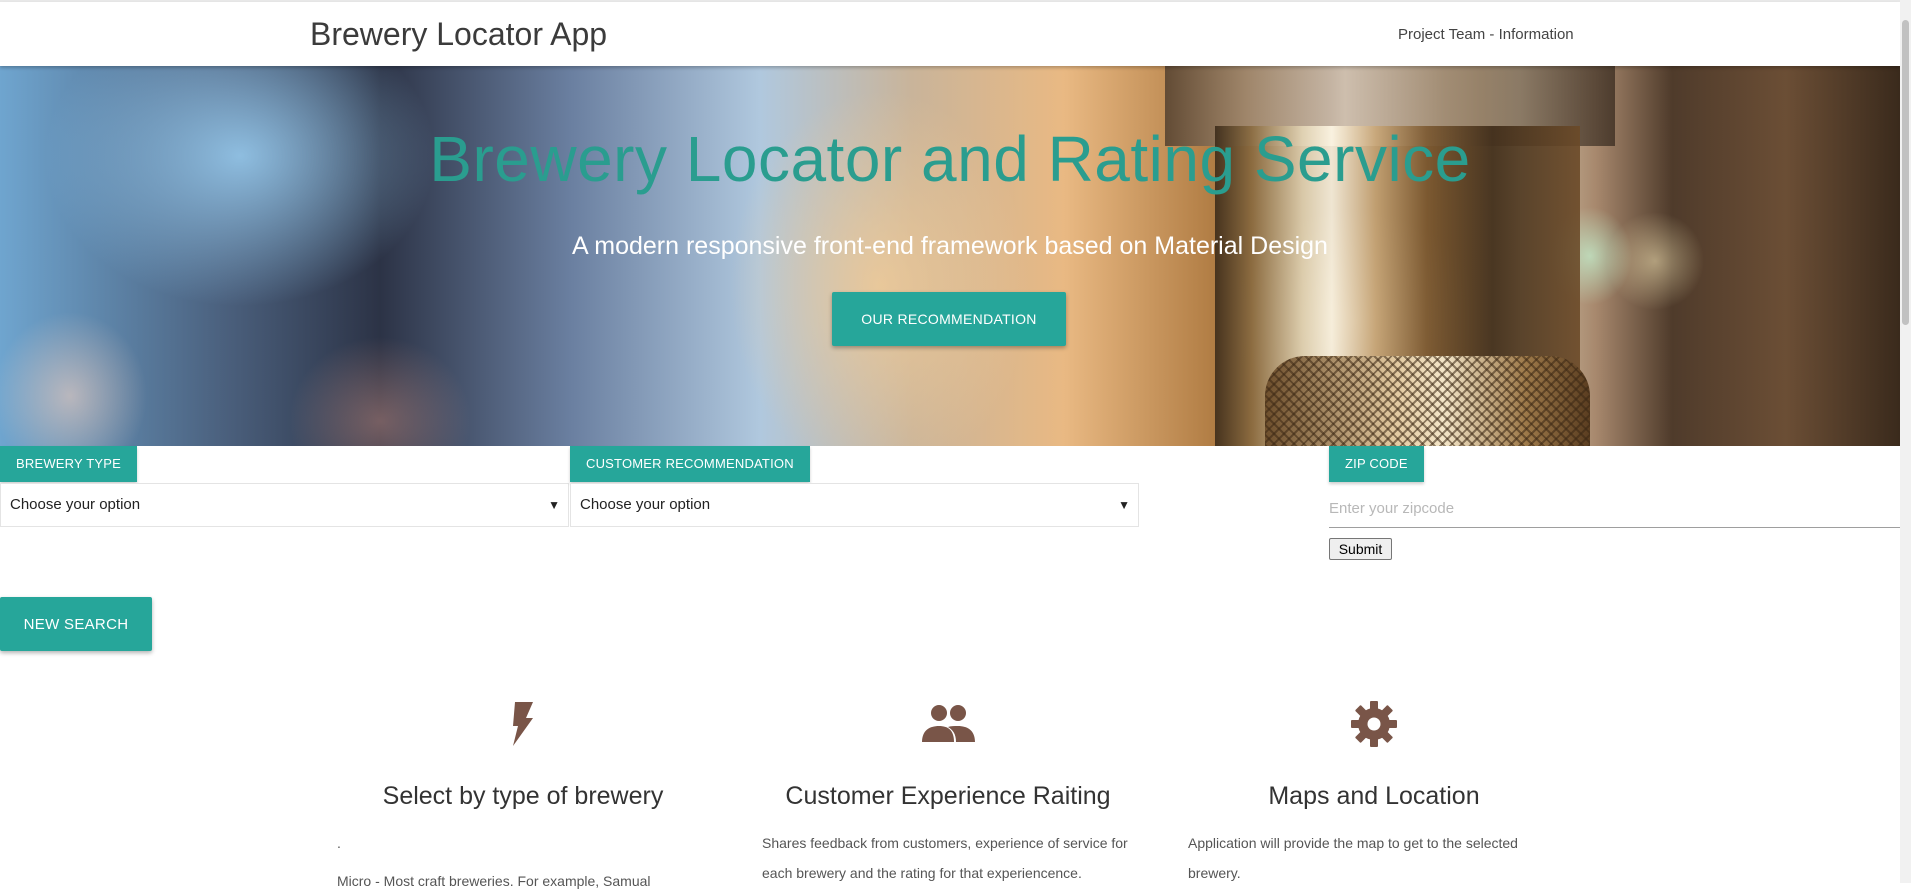 The image size is (1911, 896). What do you see at coordinates (1486, 34) in the screenshot?
I see `project-team-link: Project Team - Information` at bounding box center [1486, 34].